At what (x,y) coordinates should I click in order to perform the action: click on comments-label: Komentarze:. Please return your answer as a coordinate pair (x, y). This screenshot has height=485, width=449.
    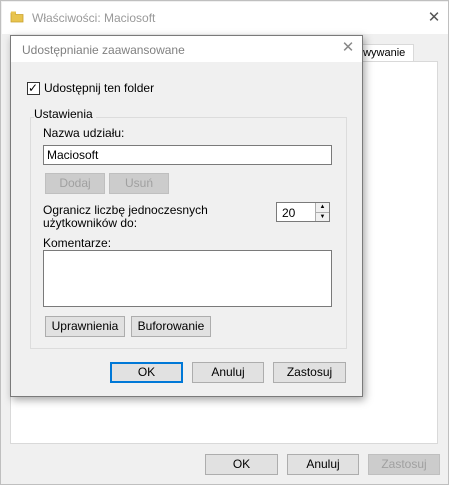
    Looking at the image, I should click on (77, 243).